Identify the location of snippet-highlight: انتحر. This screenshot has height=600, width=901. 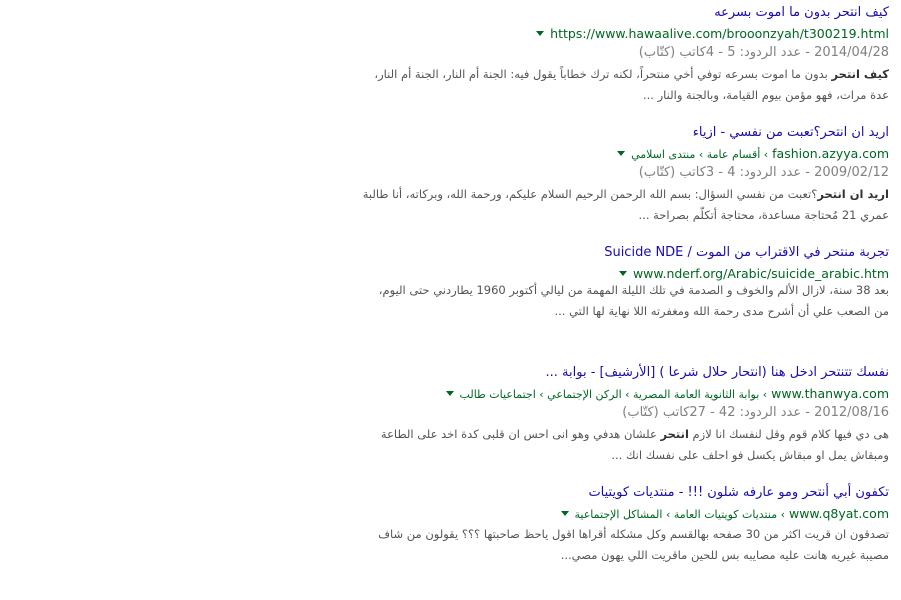
(674, 434).